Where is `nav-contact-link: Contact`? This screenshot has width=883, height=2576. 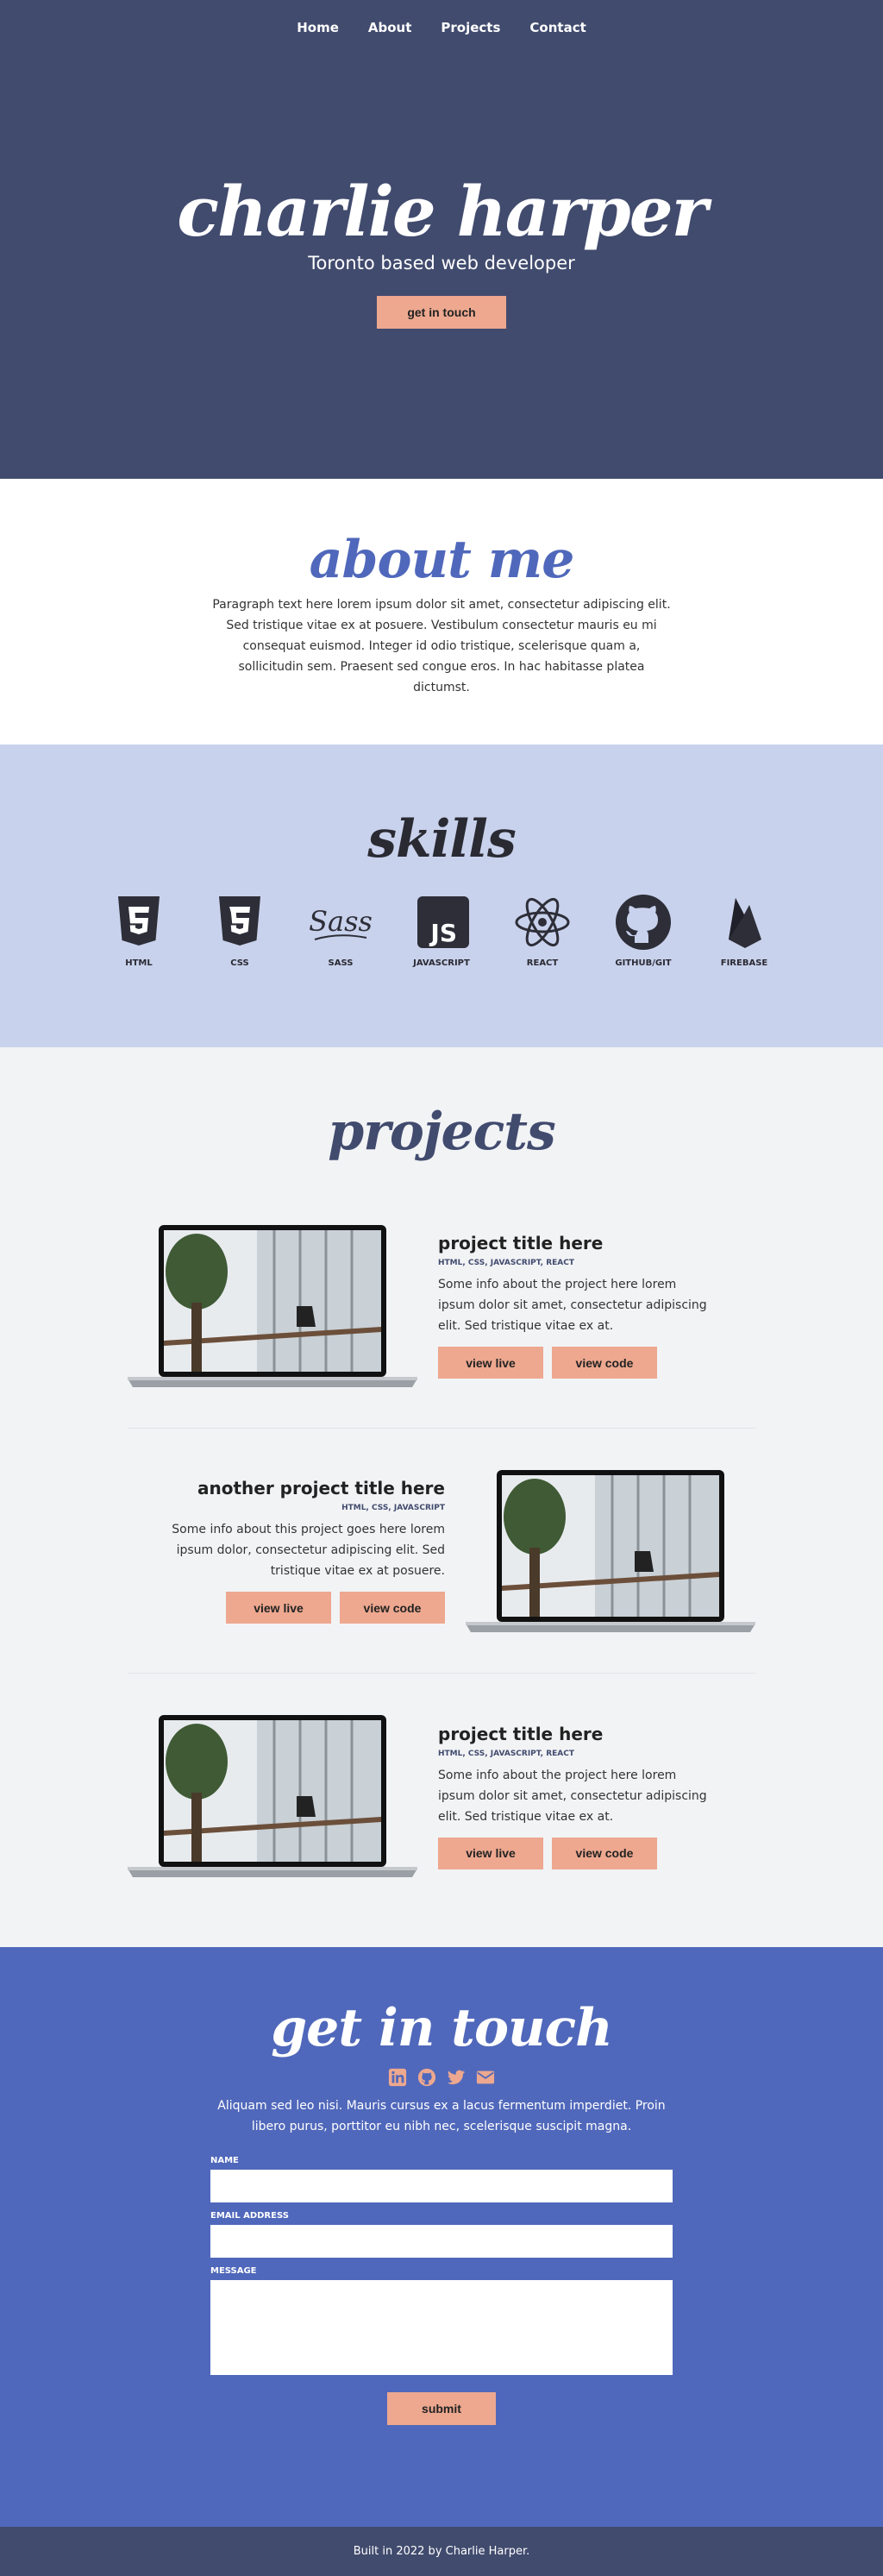 nav-contact-link: Contact is located at coordinates (557, 27).